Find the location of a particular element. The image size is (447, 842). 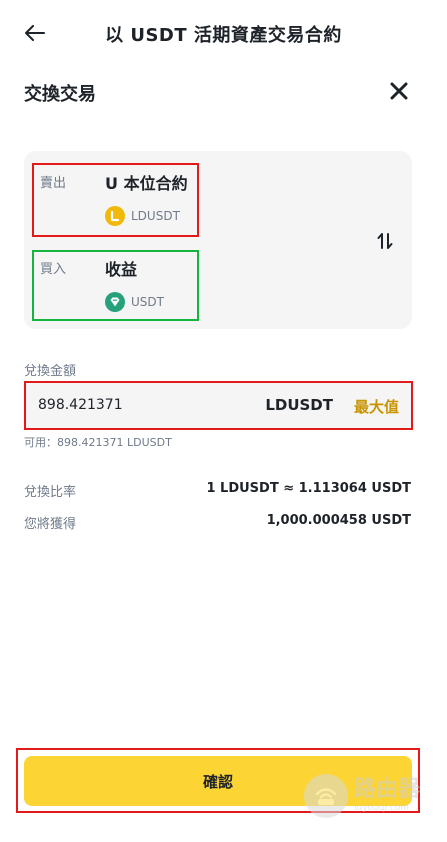

panel-title: 交換交易 is located at coordinates (60, 94).